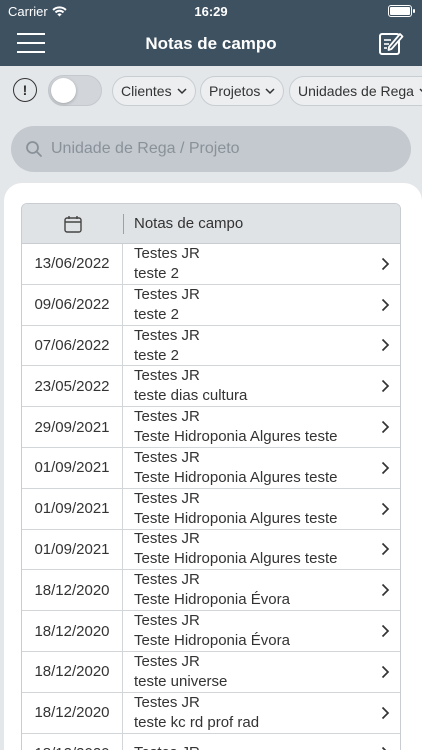 This screenshot has height=750, width=422. I want to click on search-input, so click(231, 149).